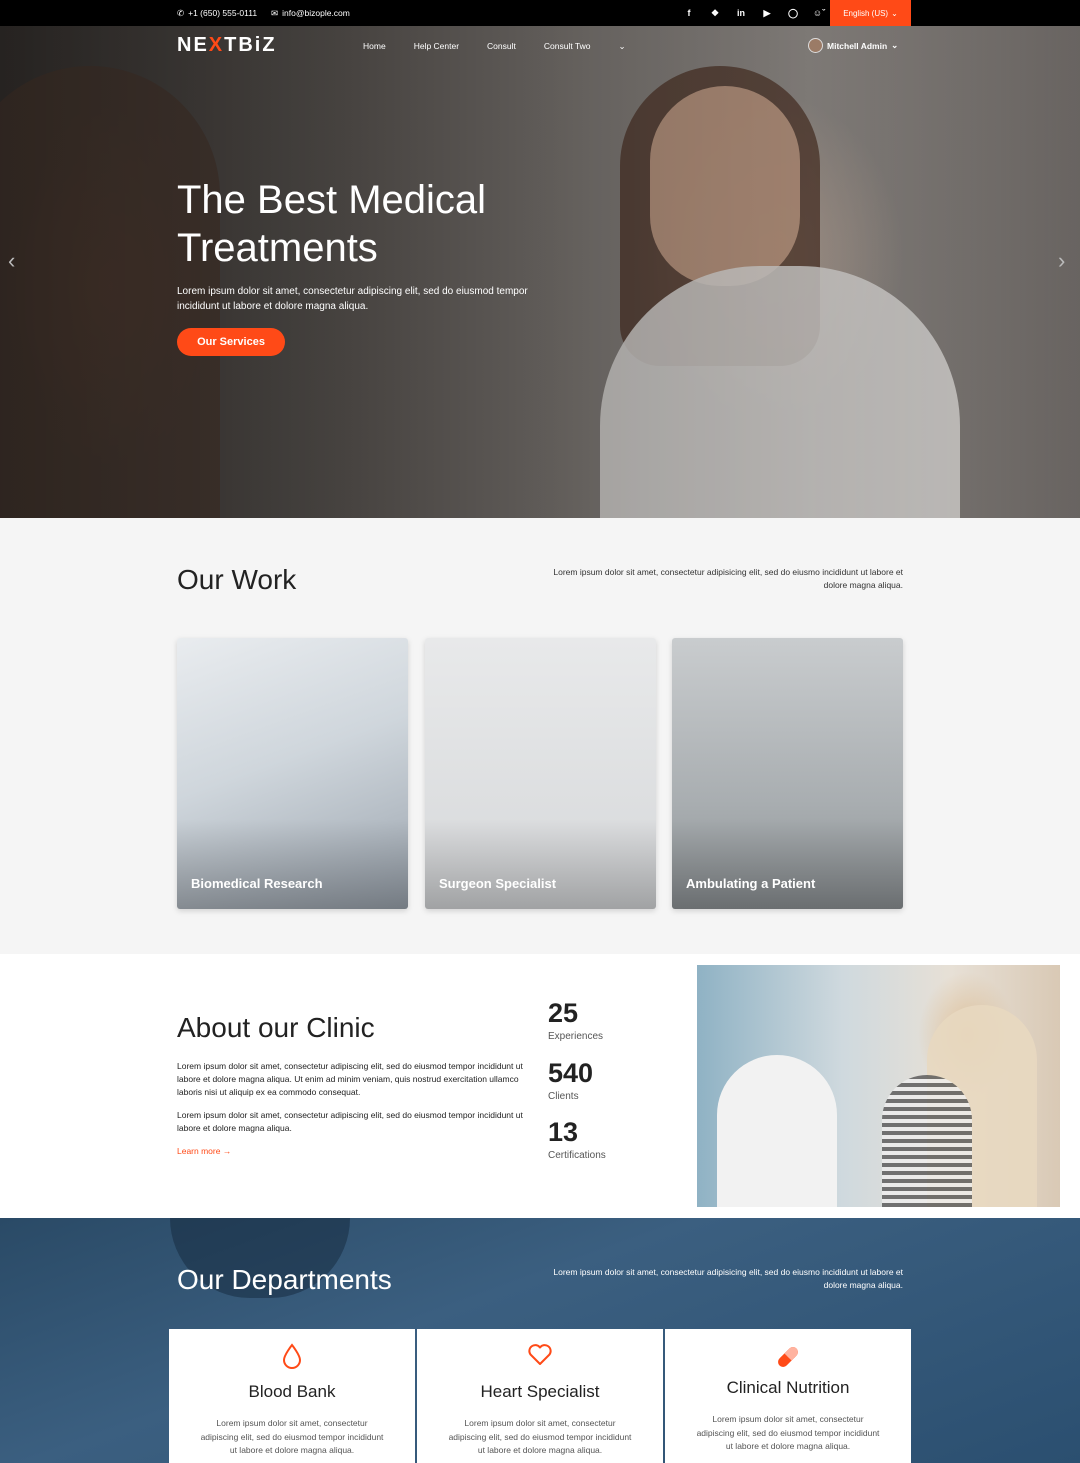  Describe the element at coordinates (751, 883) in the screenshot. I see `work-card-caption: Ambulating a Patient` at that location.